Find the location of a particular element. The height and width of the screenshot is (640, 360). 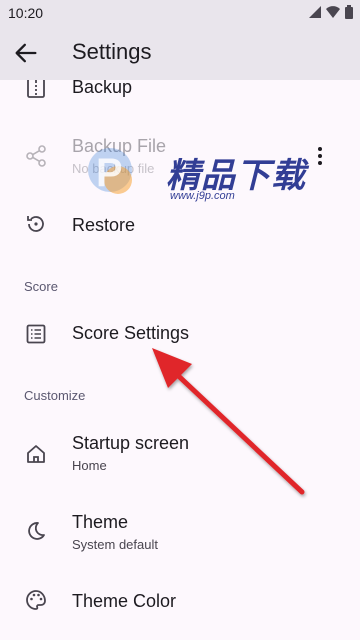

score-settings-row: Score Settings is located at coordinates (180, 334).